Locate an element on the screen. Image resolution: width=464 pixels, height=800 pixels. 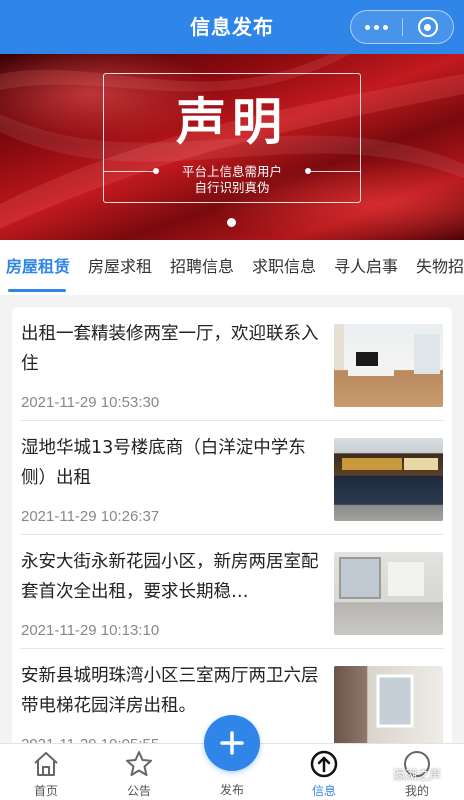
tabbar-mine-label: 我的 is located at coordinates (416, 791).